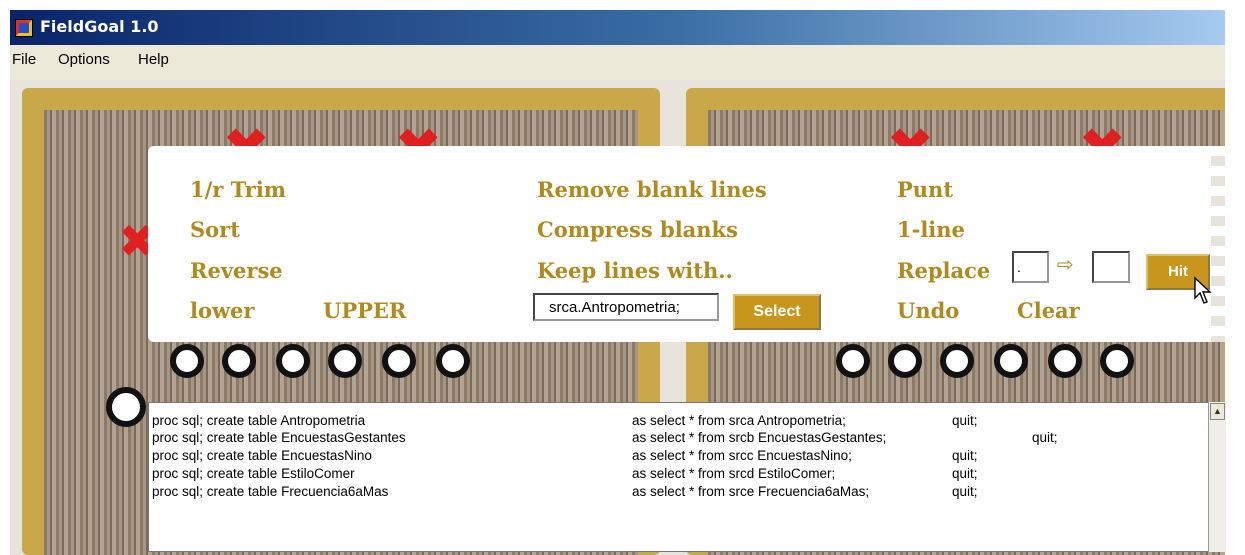  I want to click on arrow-right-icon: ⇨, so click(1065, 264).